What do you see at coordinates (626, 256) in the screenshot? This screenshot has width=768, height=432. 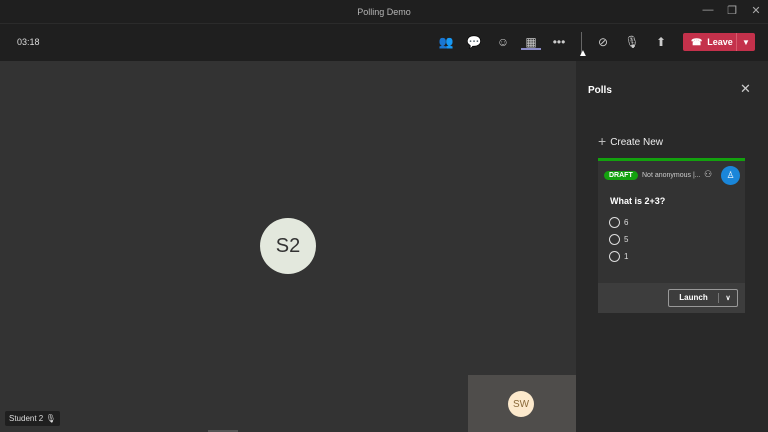 I see `option-label: 1` at bounding box center [626, 256].